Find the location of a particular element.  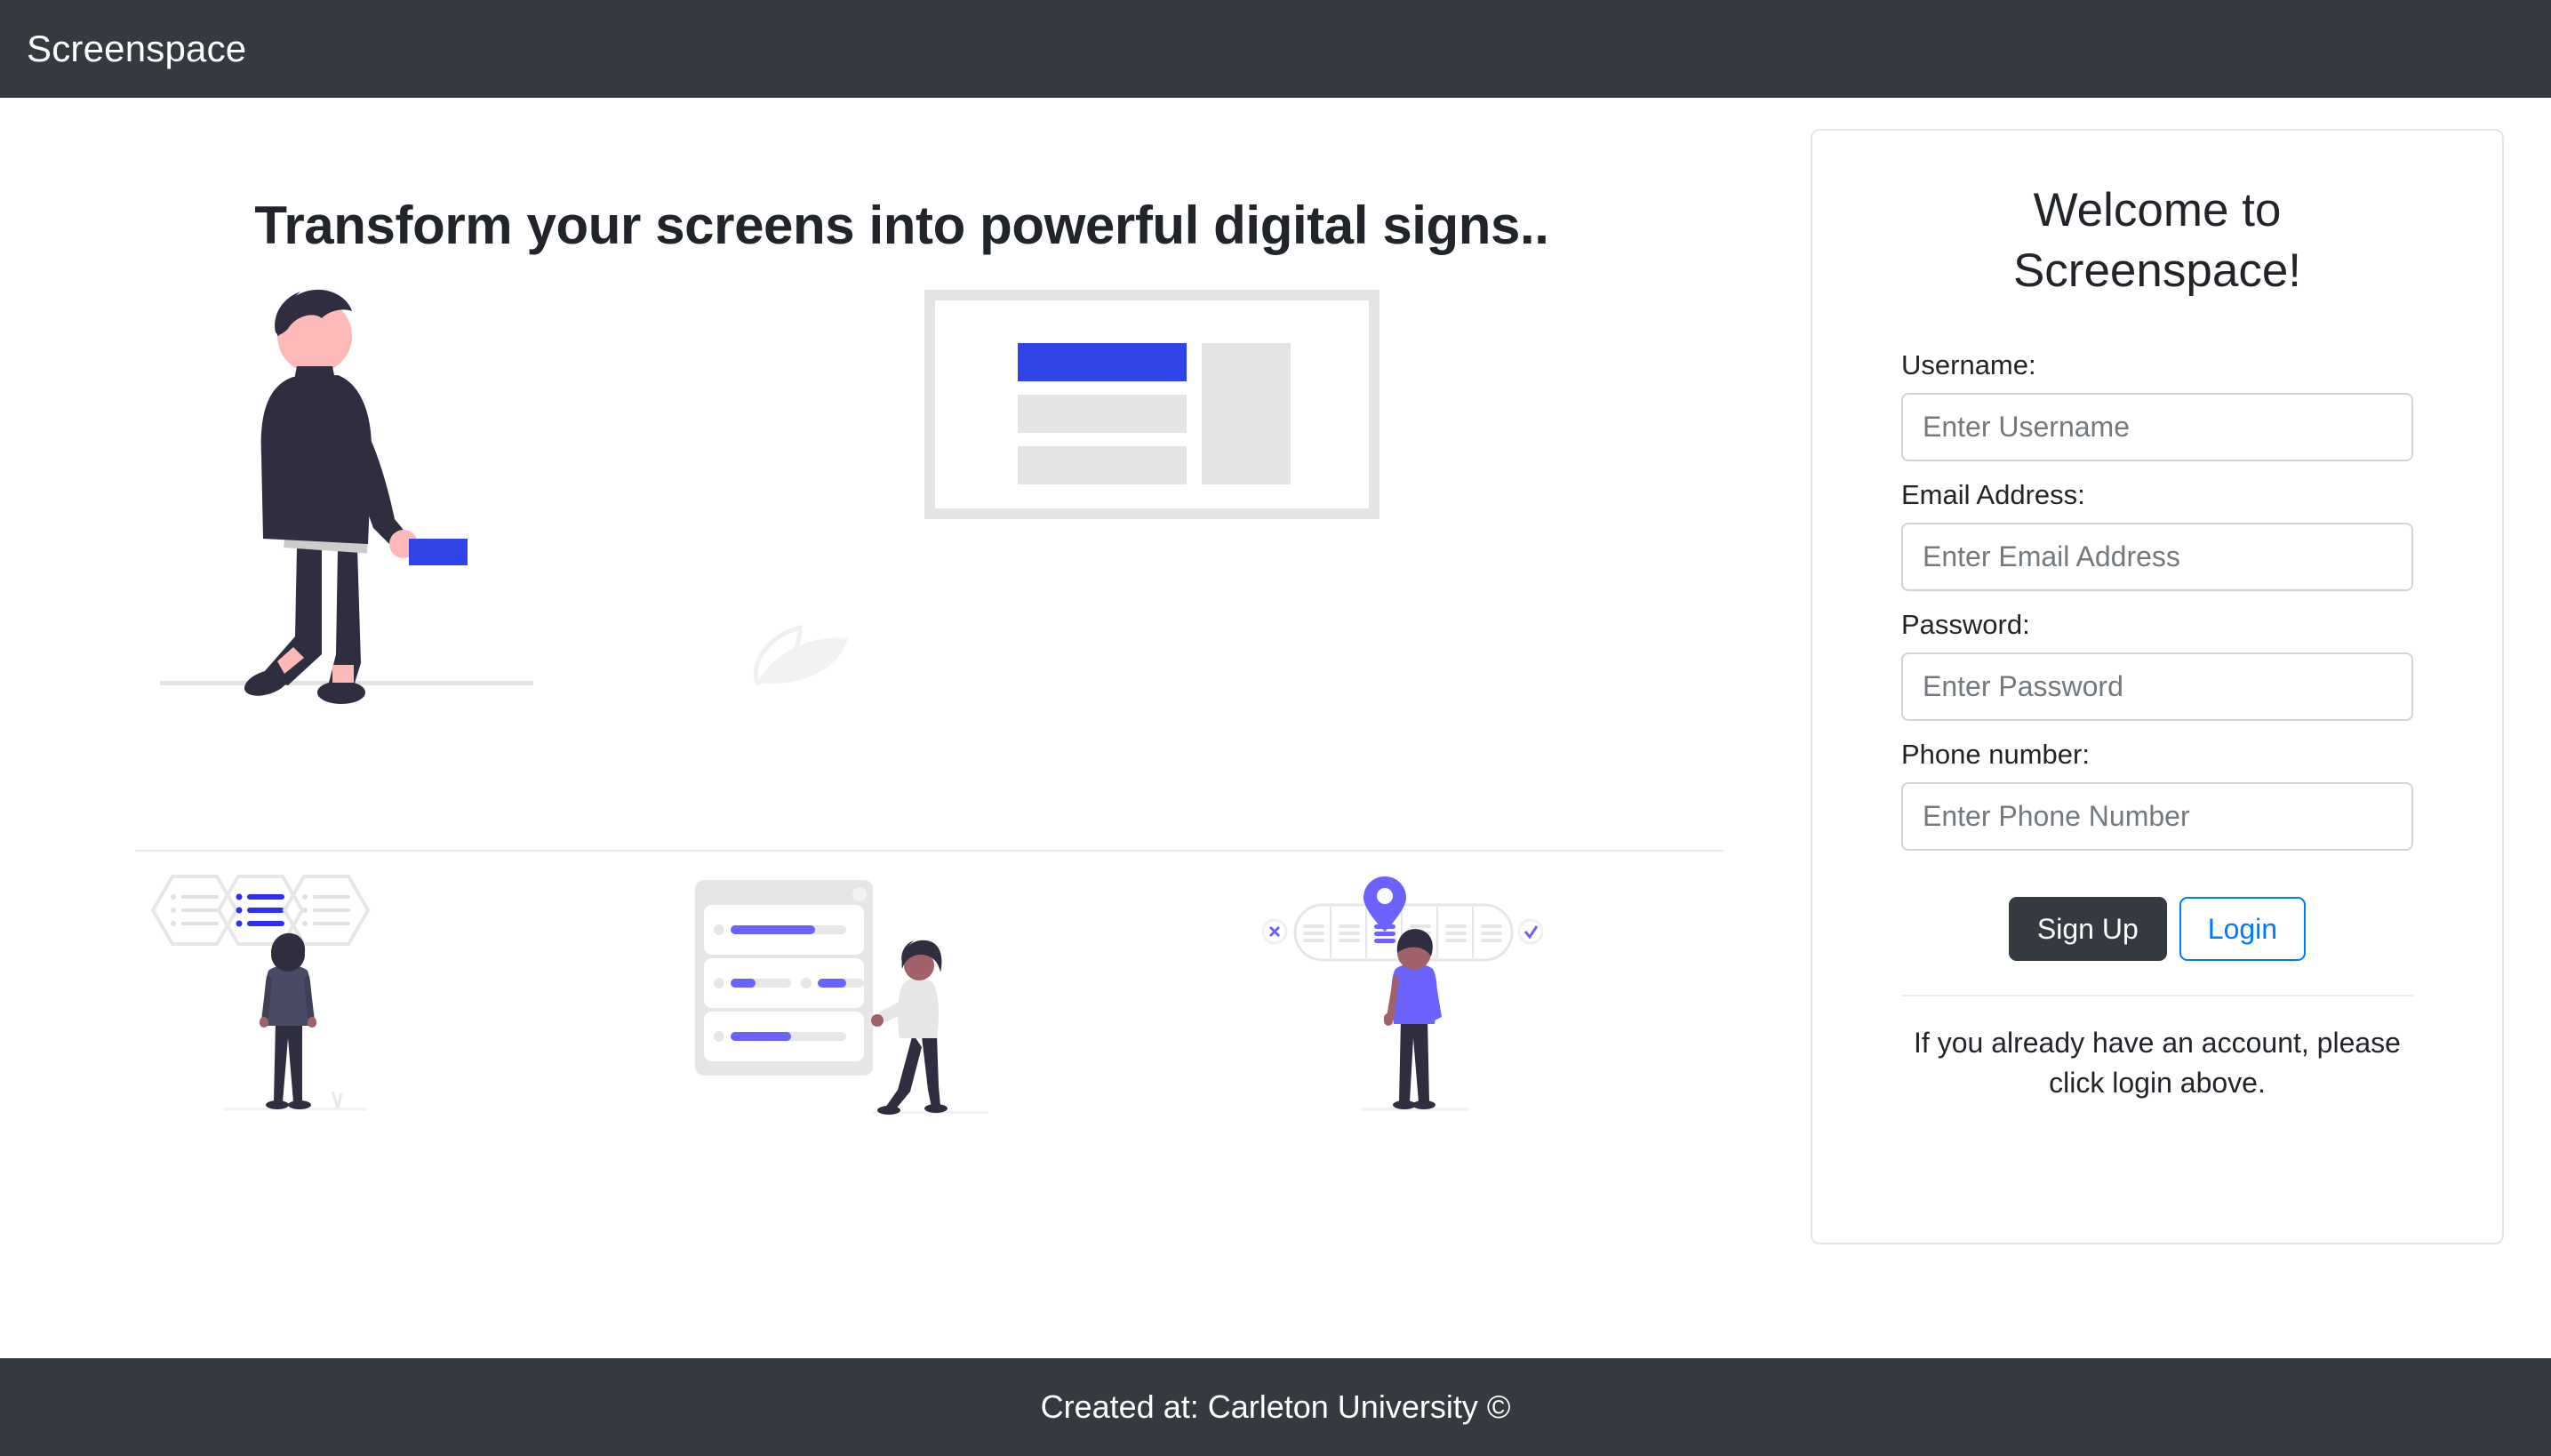

walking-businessman-illustration is located at coordinates (769, 496).